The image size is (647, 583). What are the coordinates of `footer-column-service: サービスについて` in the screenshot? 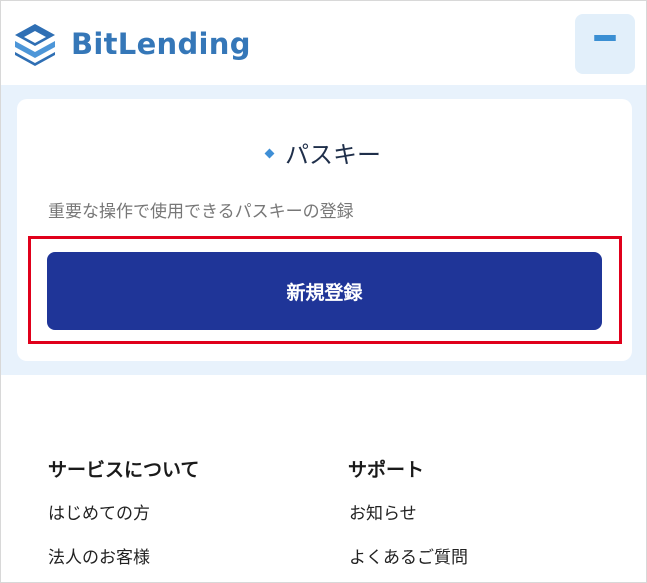 It's located at (123, 468).